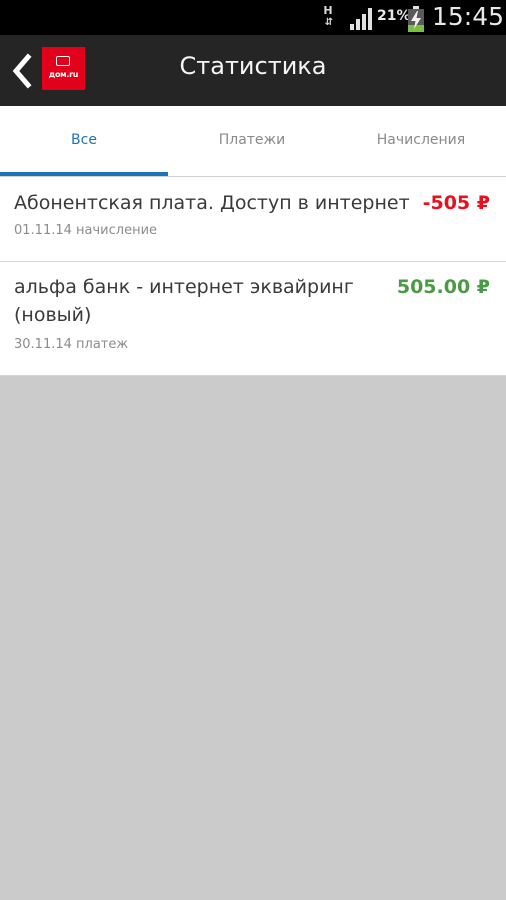 Image resolution: width=506 pixels, height=900 pixels. Describe the element at coordinates (416, 19) in the screenshot. I see `battery-charging-icon` at that location.